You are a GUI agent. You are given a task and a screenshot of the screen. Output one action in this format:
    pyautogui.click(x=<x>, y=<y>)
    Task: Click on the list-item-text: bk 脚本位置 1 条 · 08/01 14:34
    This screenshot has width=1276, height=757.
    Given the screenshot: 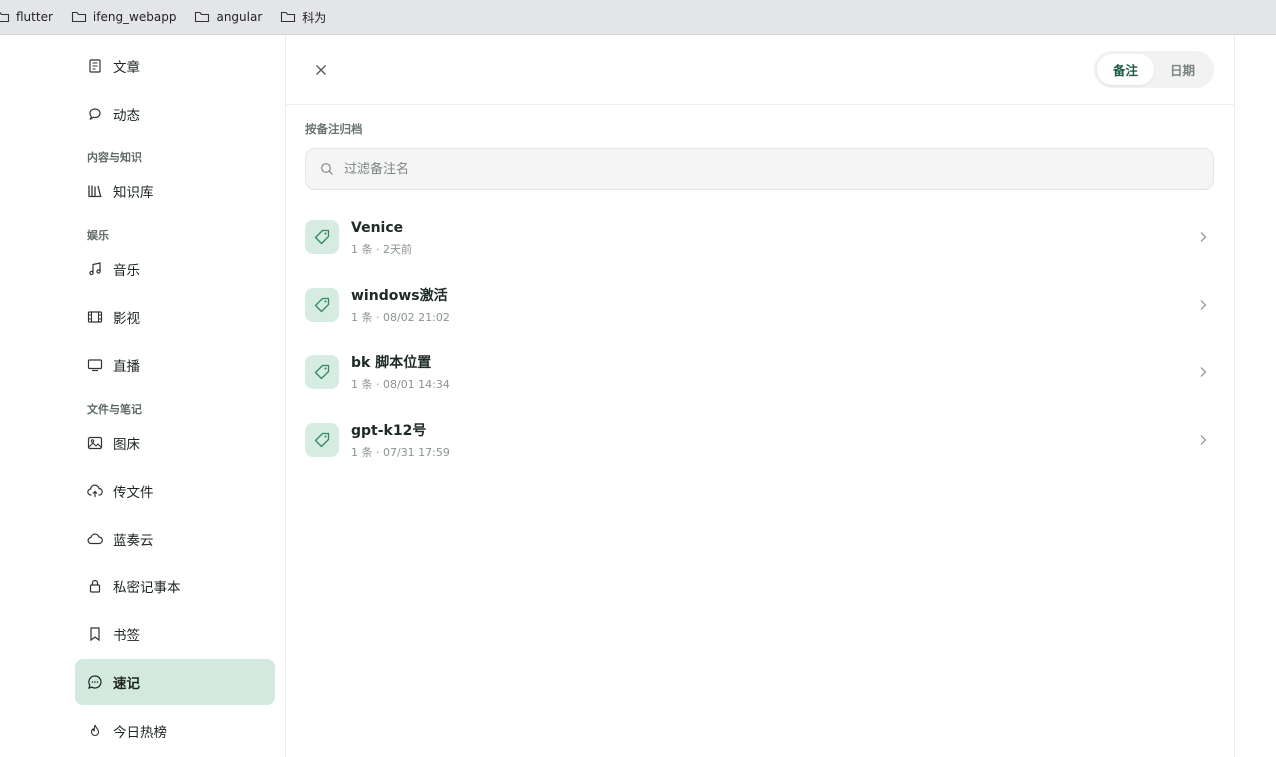 What is the action you would take?
    pyautogui.click(x=773, y=372)
    